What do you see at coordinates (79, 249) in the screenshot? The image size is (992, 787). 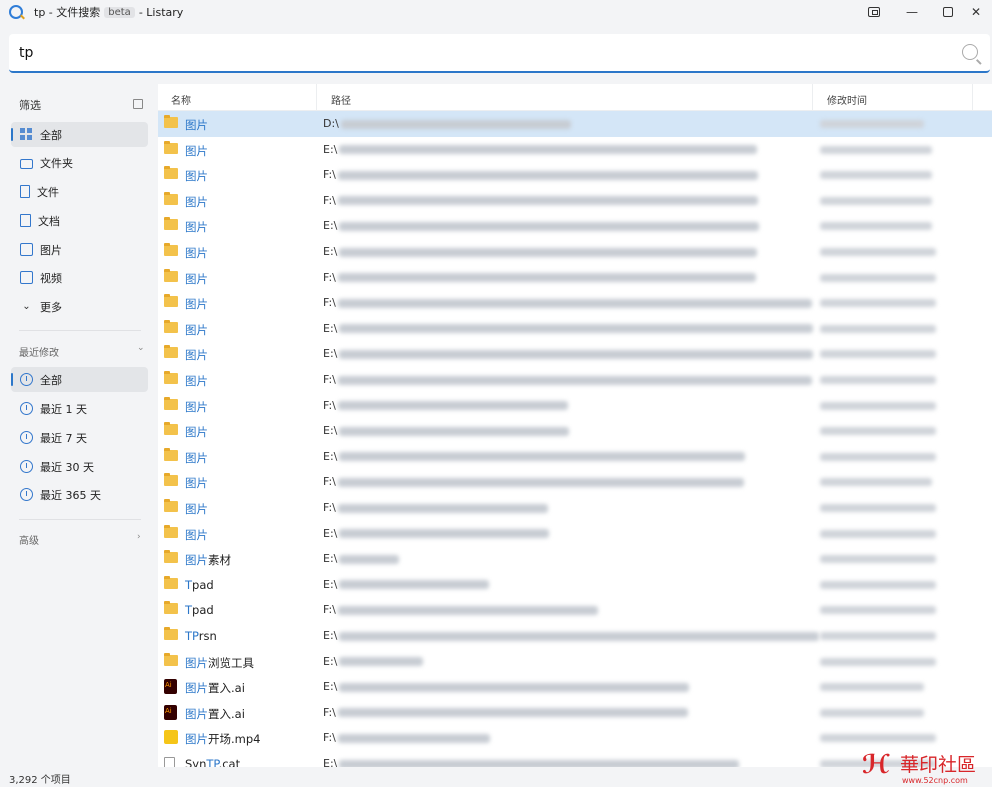 I see `filter-images: 图片` at bounding box center [79, 249].